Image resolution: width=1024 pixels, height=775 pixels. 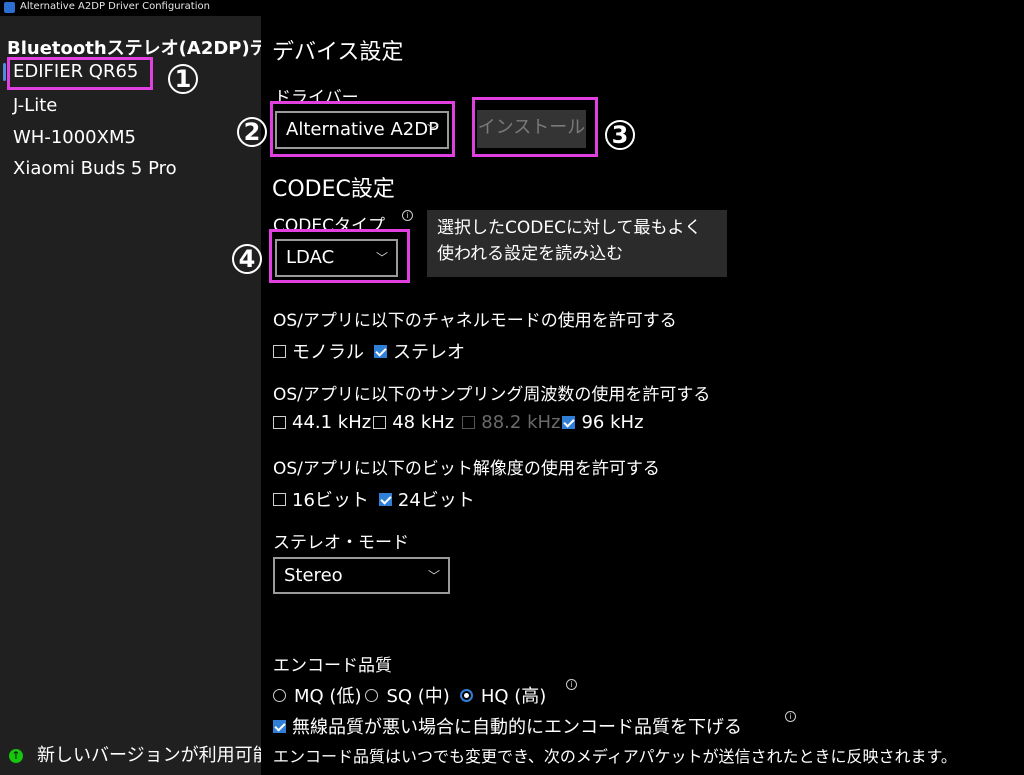 I want to click on annotation-number-2: 2, so click(x=252, y=132).